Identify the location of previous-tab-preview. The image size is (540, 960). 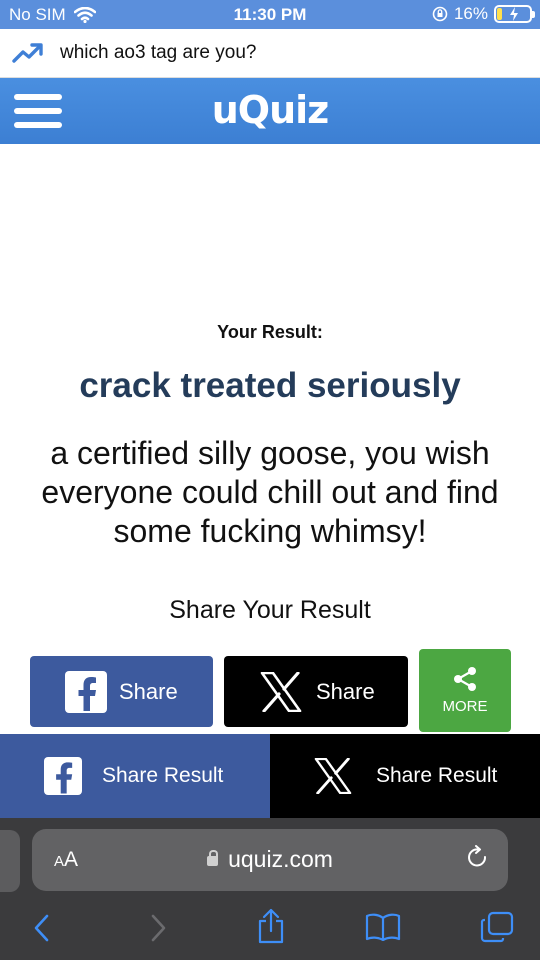
(10, 861).